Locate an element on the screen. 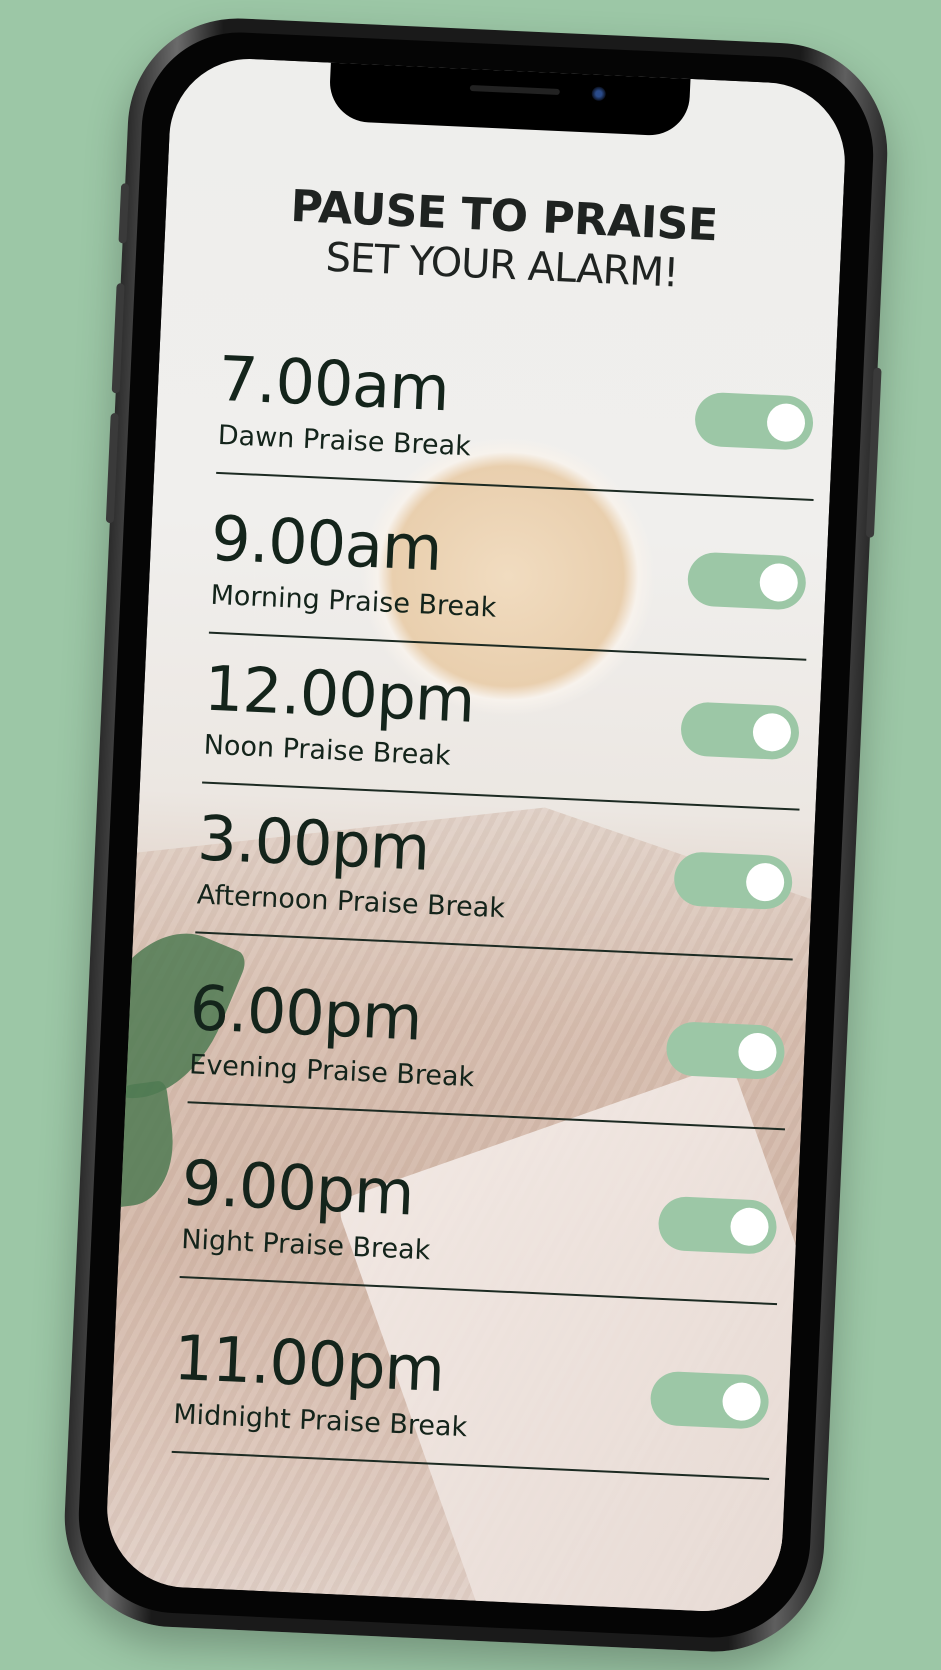 The image size is (941, 1670). alarm-row-dawn: 7.00am Dawn Praise Break is located at coordinates (516, 433).